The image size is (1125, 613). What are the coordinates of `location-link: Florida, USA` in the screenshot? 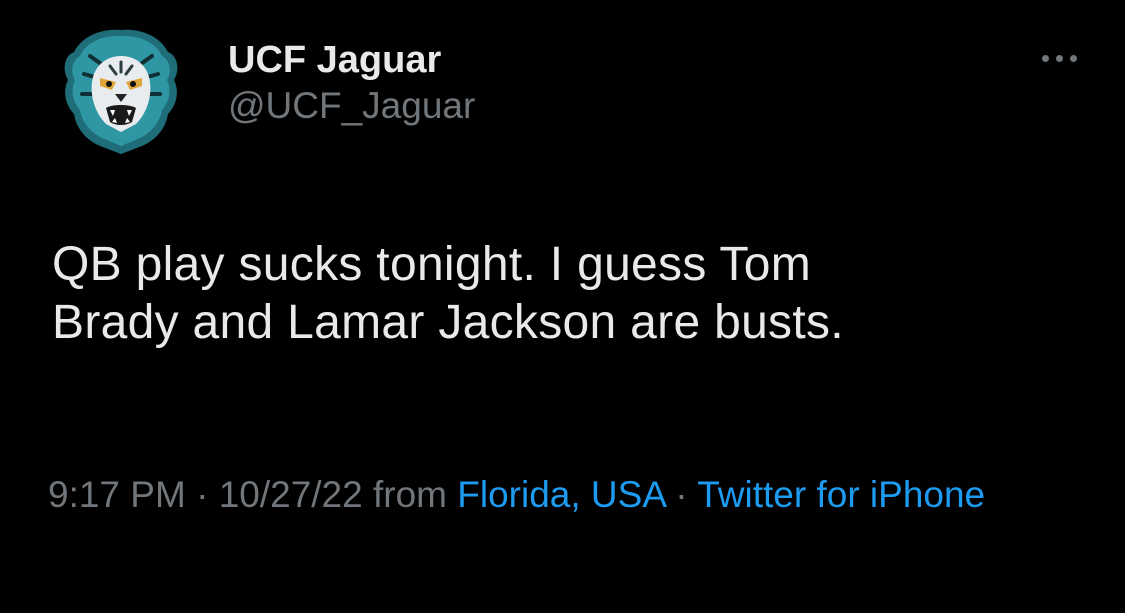 It's located at (561, 494).